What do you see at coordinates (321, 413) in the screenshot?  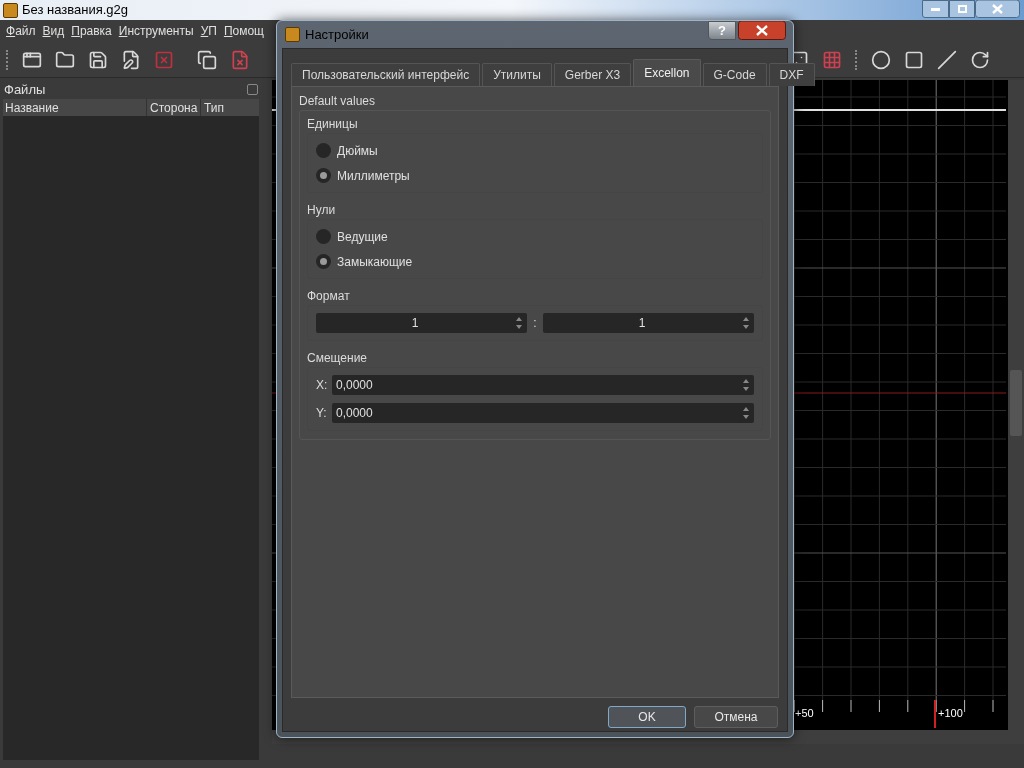 I see `field-label: Y:` at bounding box center [321, 413].